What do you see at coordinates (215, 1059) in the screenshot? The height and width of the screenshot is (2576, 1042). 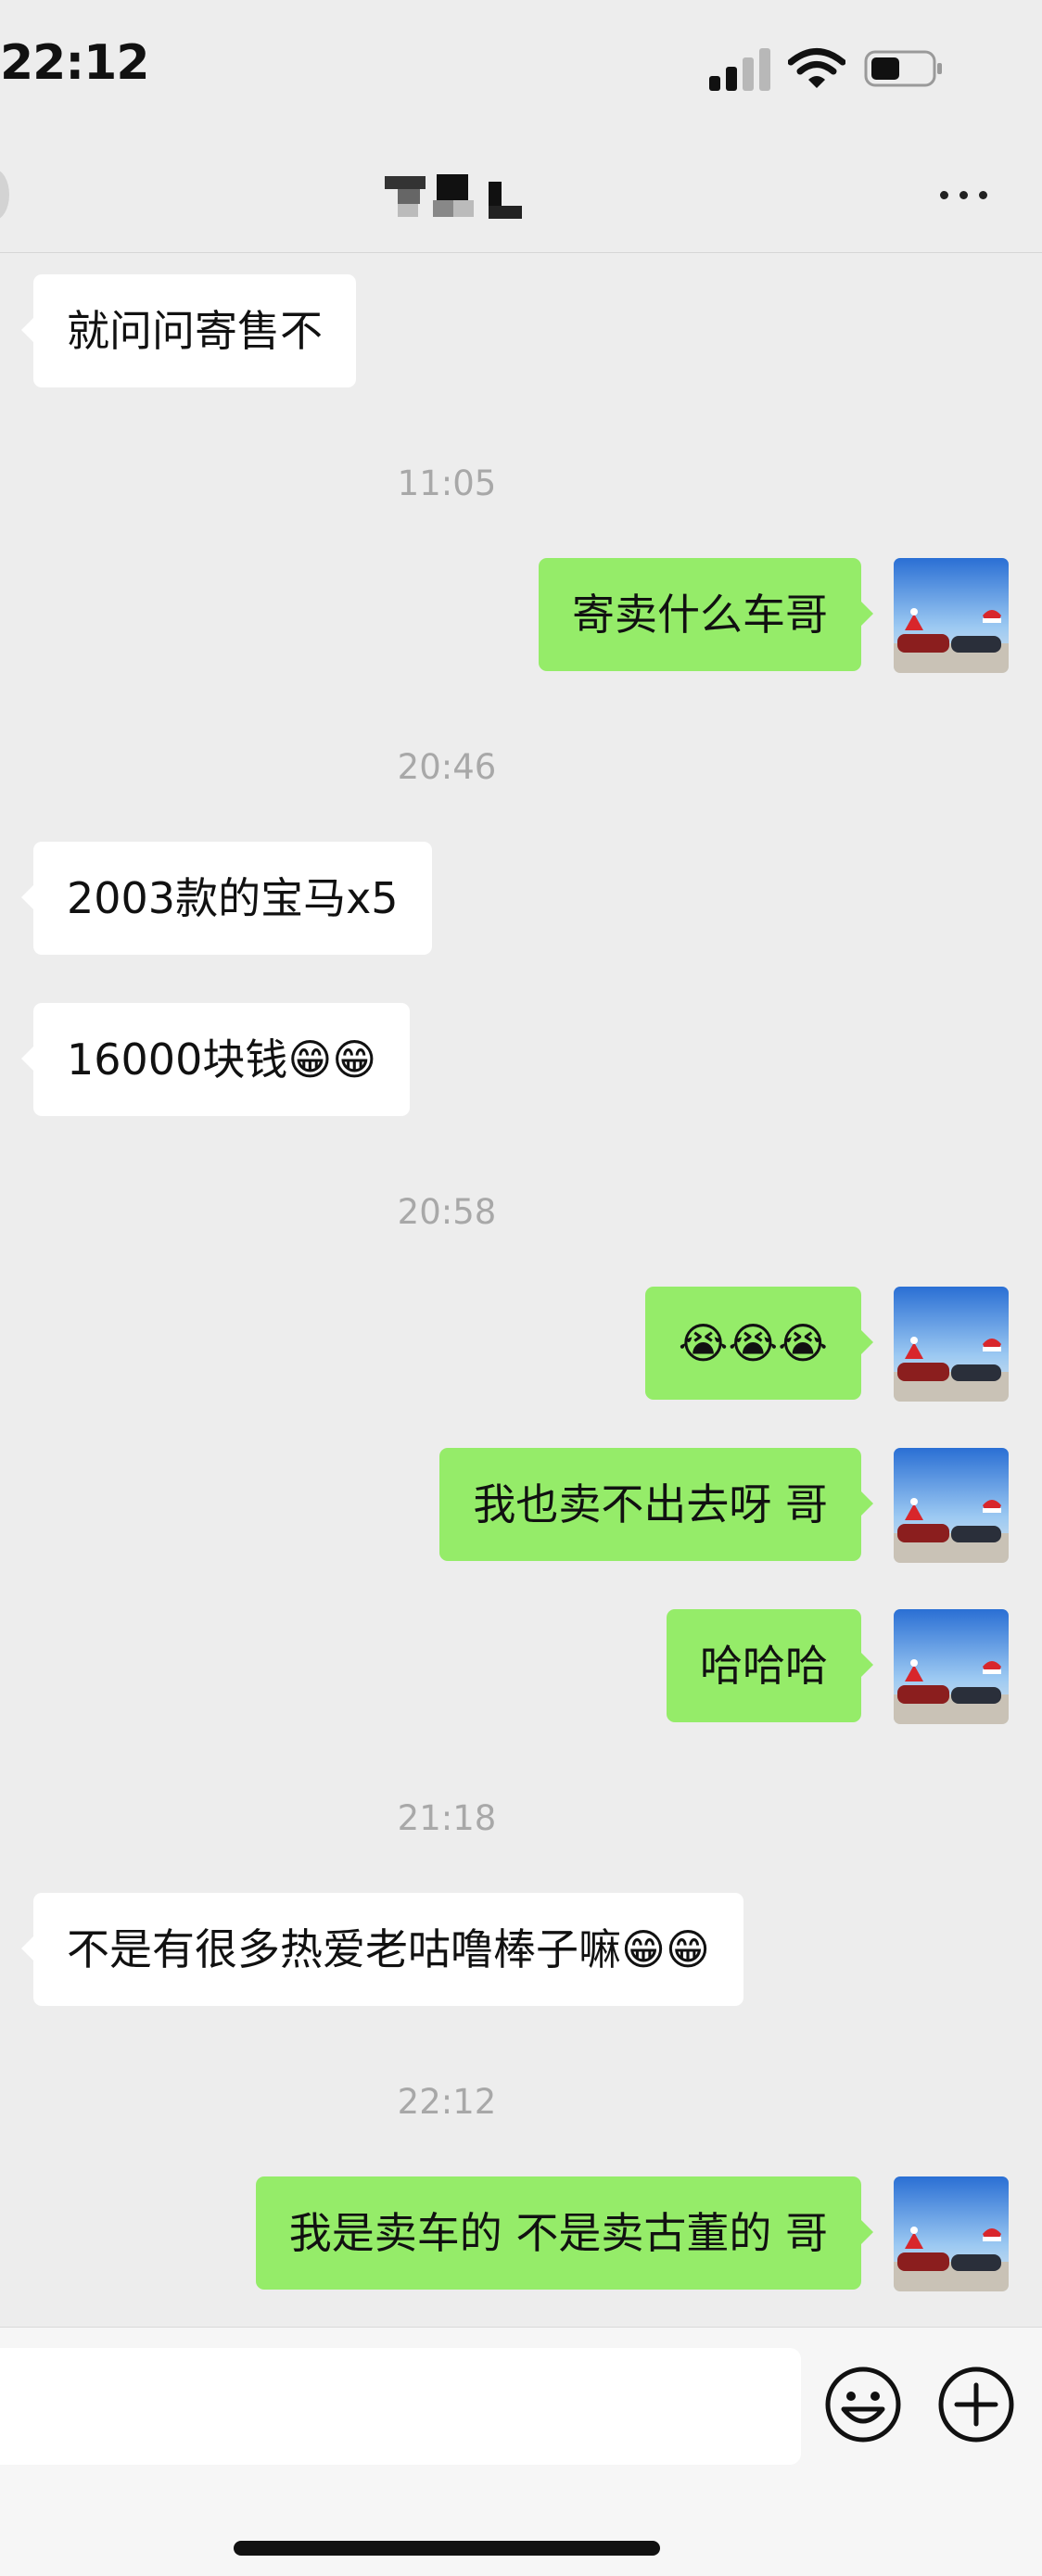 I see `incoming-message-bubble: 16000块钱😁😁` at bounding box center [215, 1059].